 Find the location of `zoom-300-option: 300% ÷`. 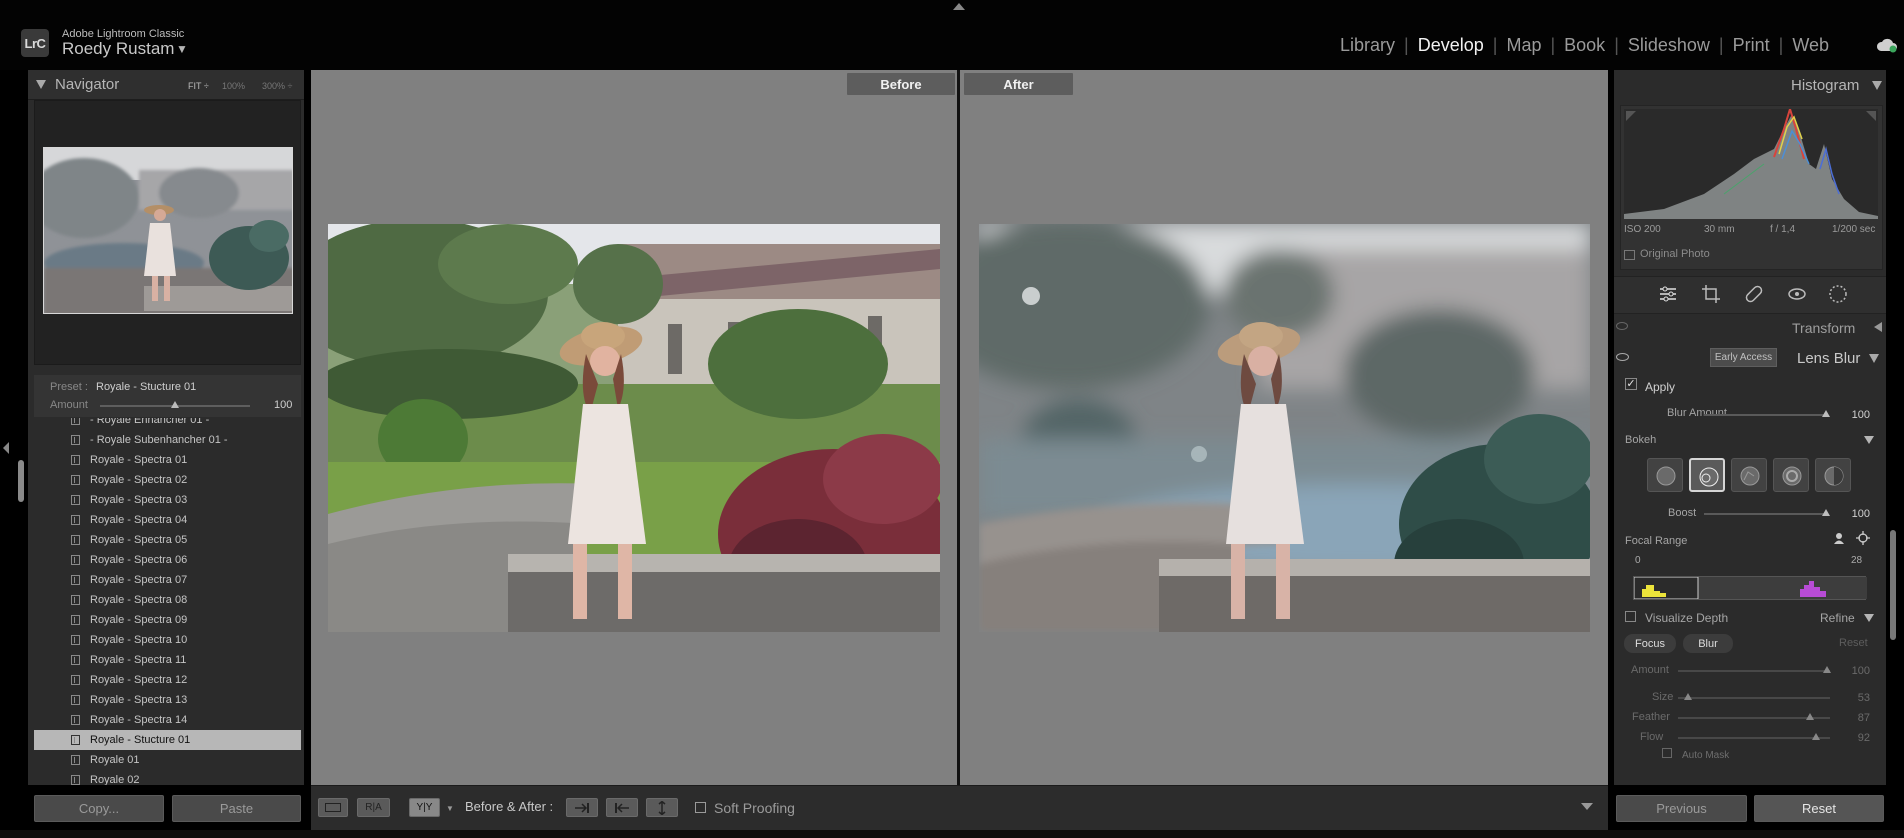

zoom-300-option: 300% ÷ is located at coordinates (277, 86).